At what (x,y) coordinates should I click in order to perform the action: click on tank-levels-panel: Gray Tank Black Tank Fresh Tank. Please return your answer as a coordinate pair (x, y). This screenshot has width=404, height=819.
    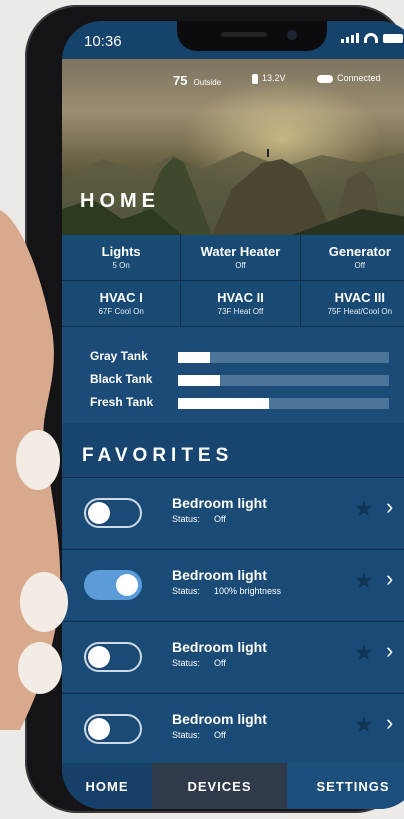
    Looking at the image, I should click on (233, 375).